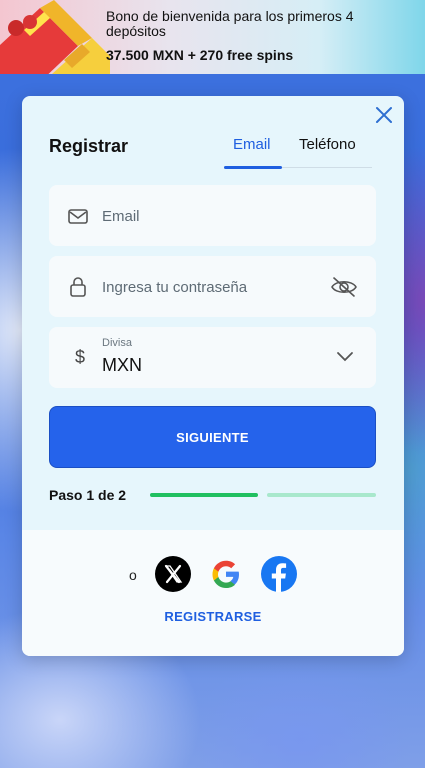 This screenshot has height=768, width=425. Describe the element at coordinates (121, 216) in the screenshot. I see `email-placeholder: Email` at that location.